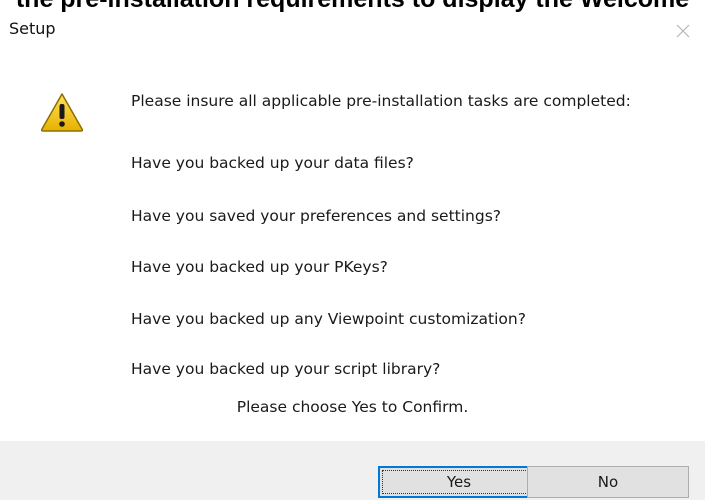 This screenshot has height=500, width=705. I want to click on title-bar: Setup, so click(352, 32).